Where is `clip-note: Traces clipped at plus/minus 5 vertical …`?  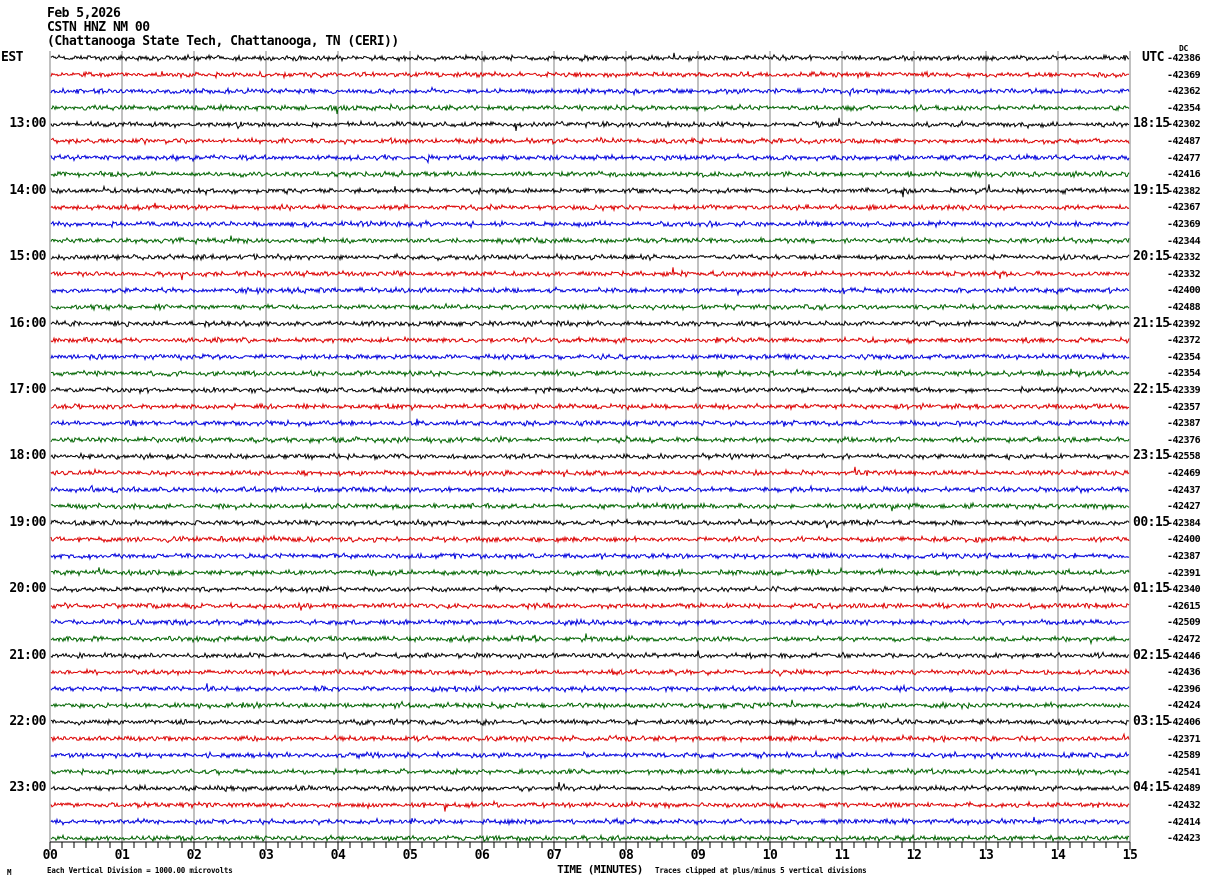 clip-note: Traces clipped at plus/minus 5 vertical … is located at coordinates (761, 870).